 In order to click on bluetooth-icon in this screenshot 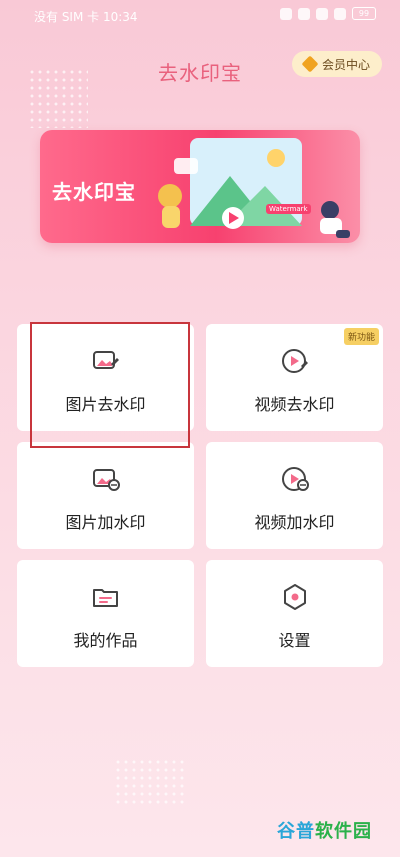, I will do `click(322, 13)`.